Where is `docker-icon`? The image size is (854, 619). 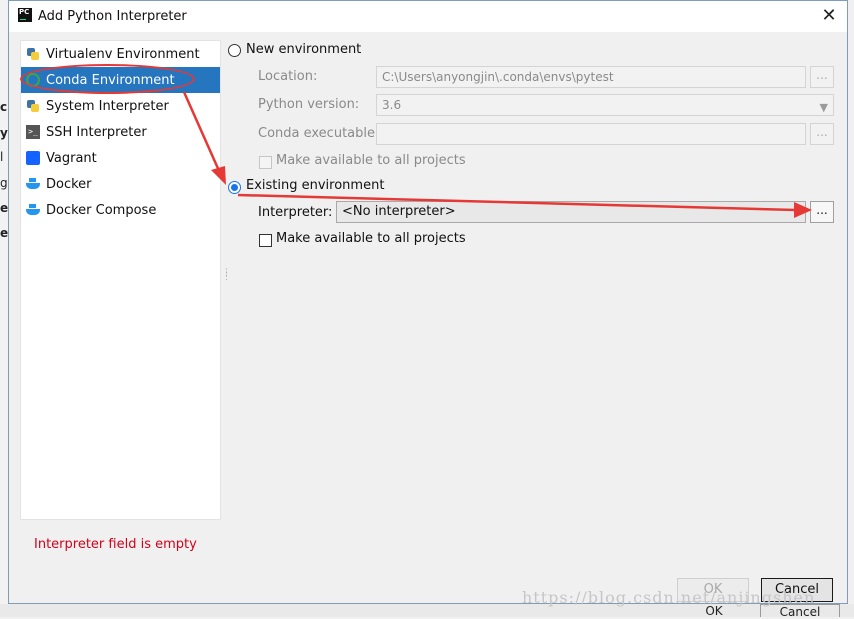 docker-icon is located at coordinates (33, 184).